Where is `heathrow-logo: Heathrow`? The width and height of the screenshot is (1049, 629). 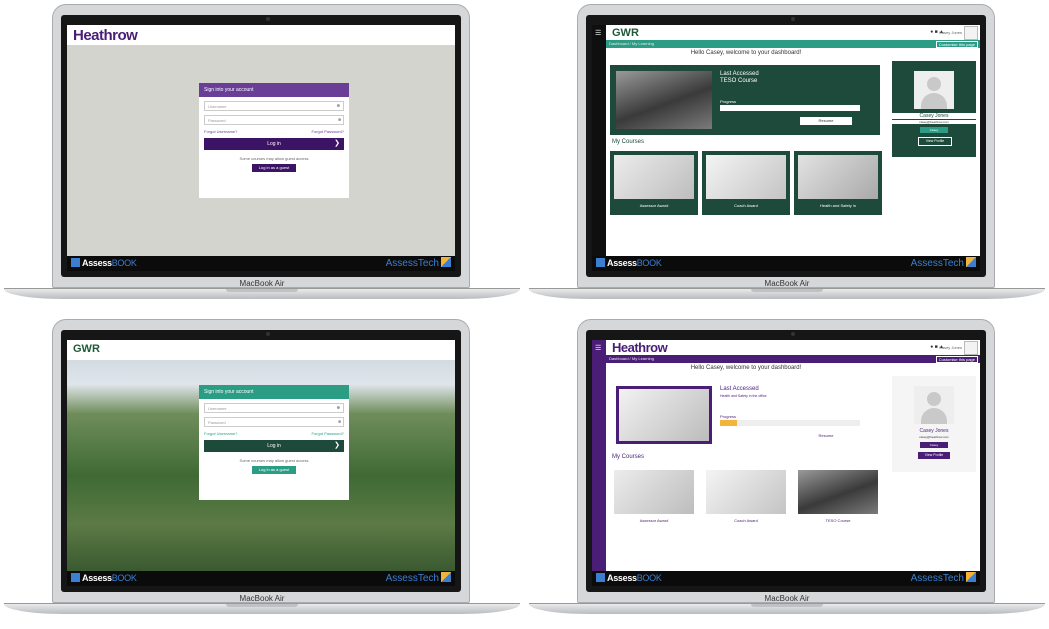 heathrow-logo: Heathrow is located at coordinates (640, 347).